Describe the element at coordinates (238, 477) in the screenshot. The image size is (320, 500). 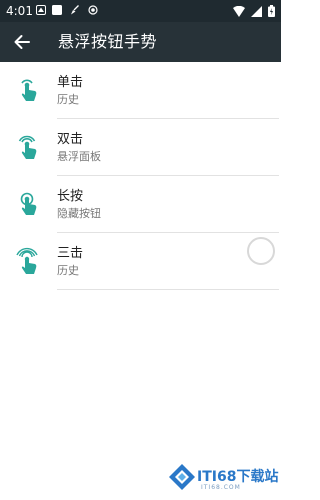
I see `watermark-text: ITI68下载站` at that location.